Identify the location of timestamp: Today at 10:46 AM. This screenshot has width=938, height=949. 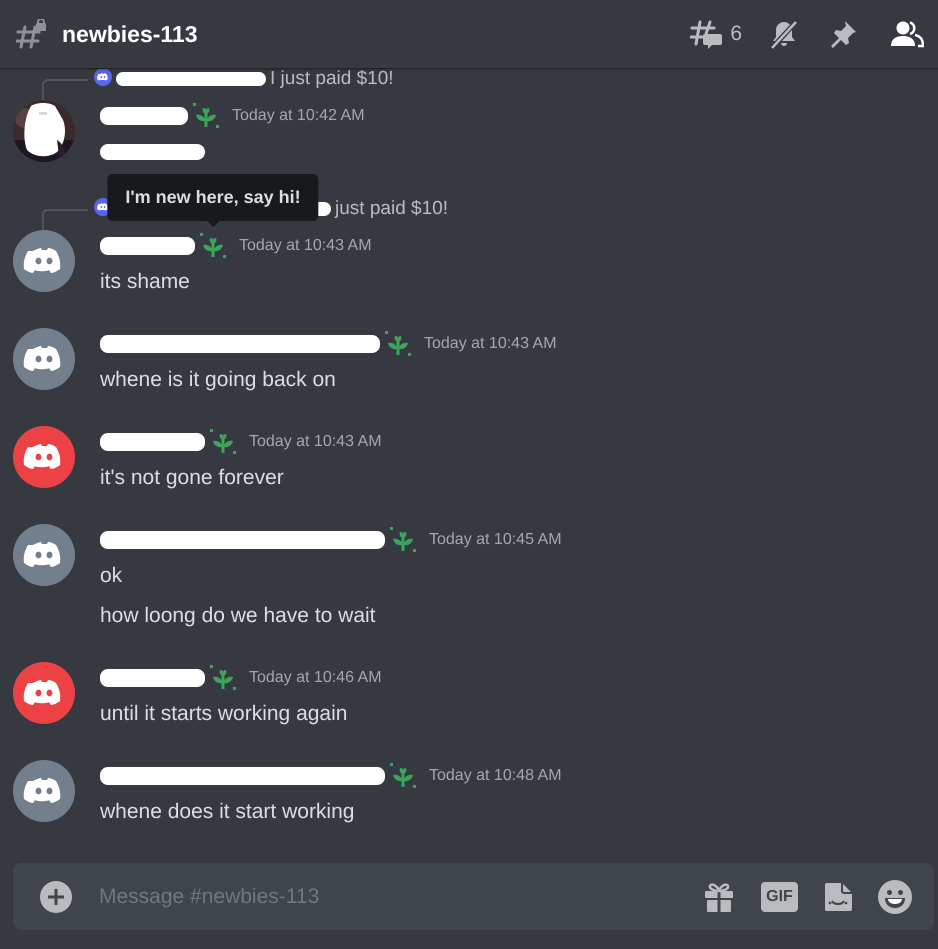
(315, 678).